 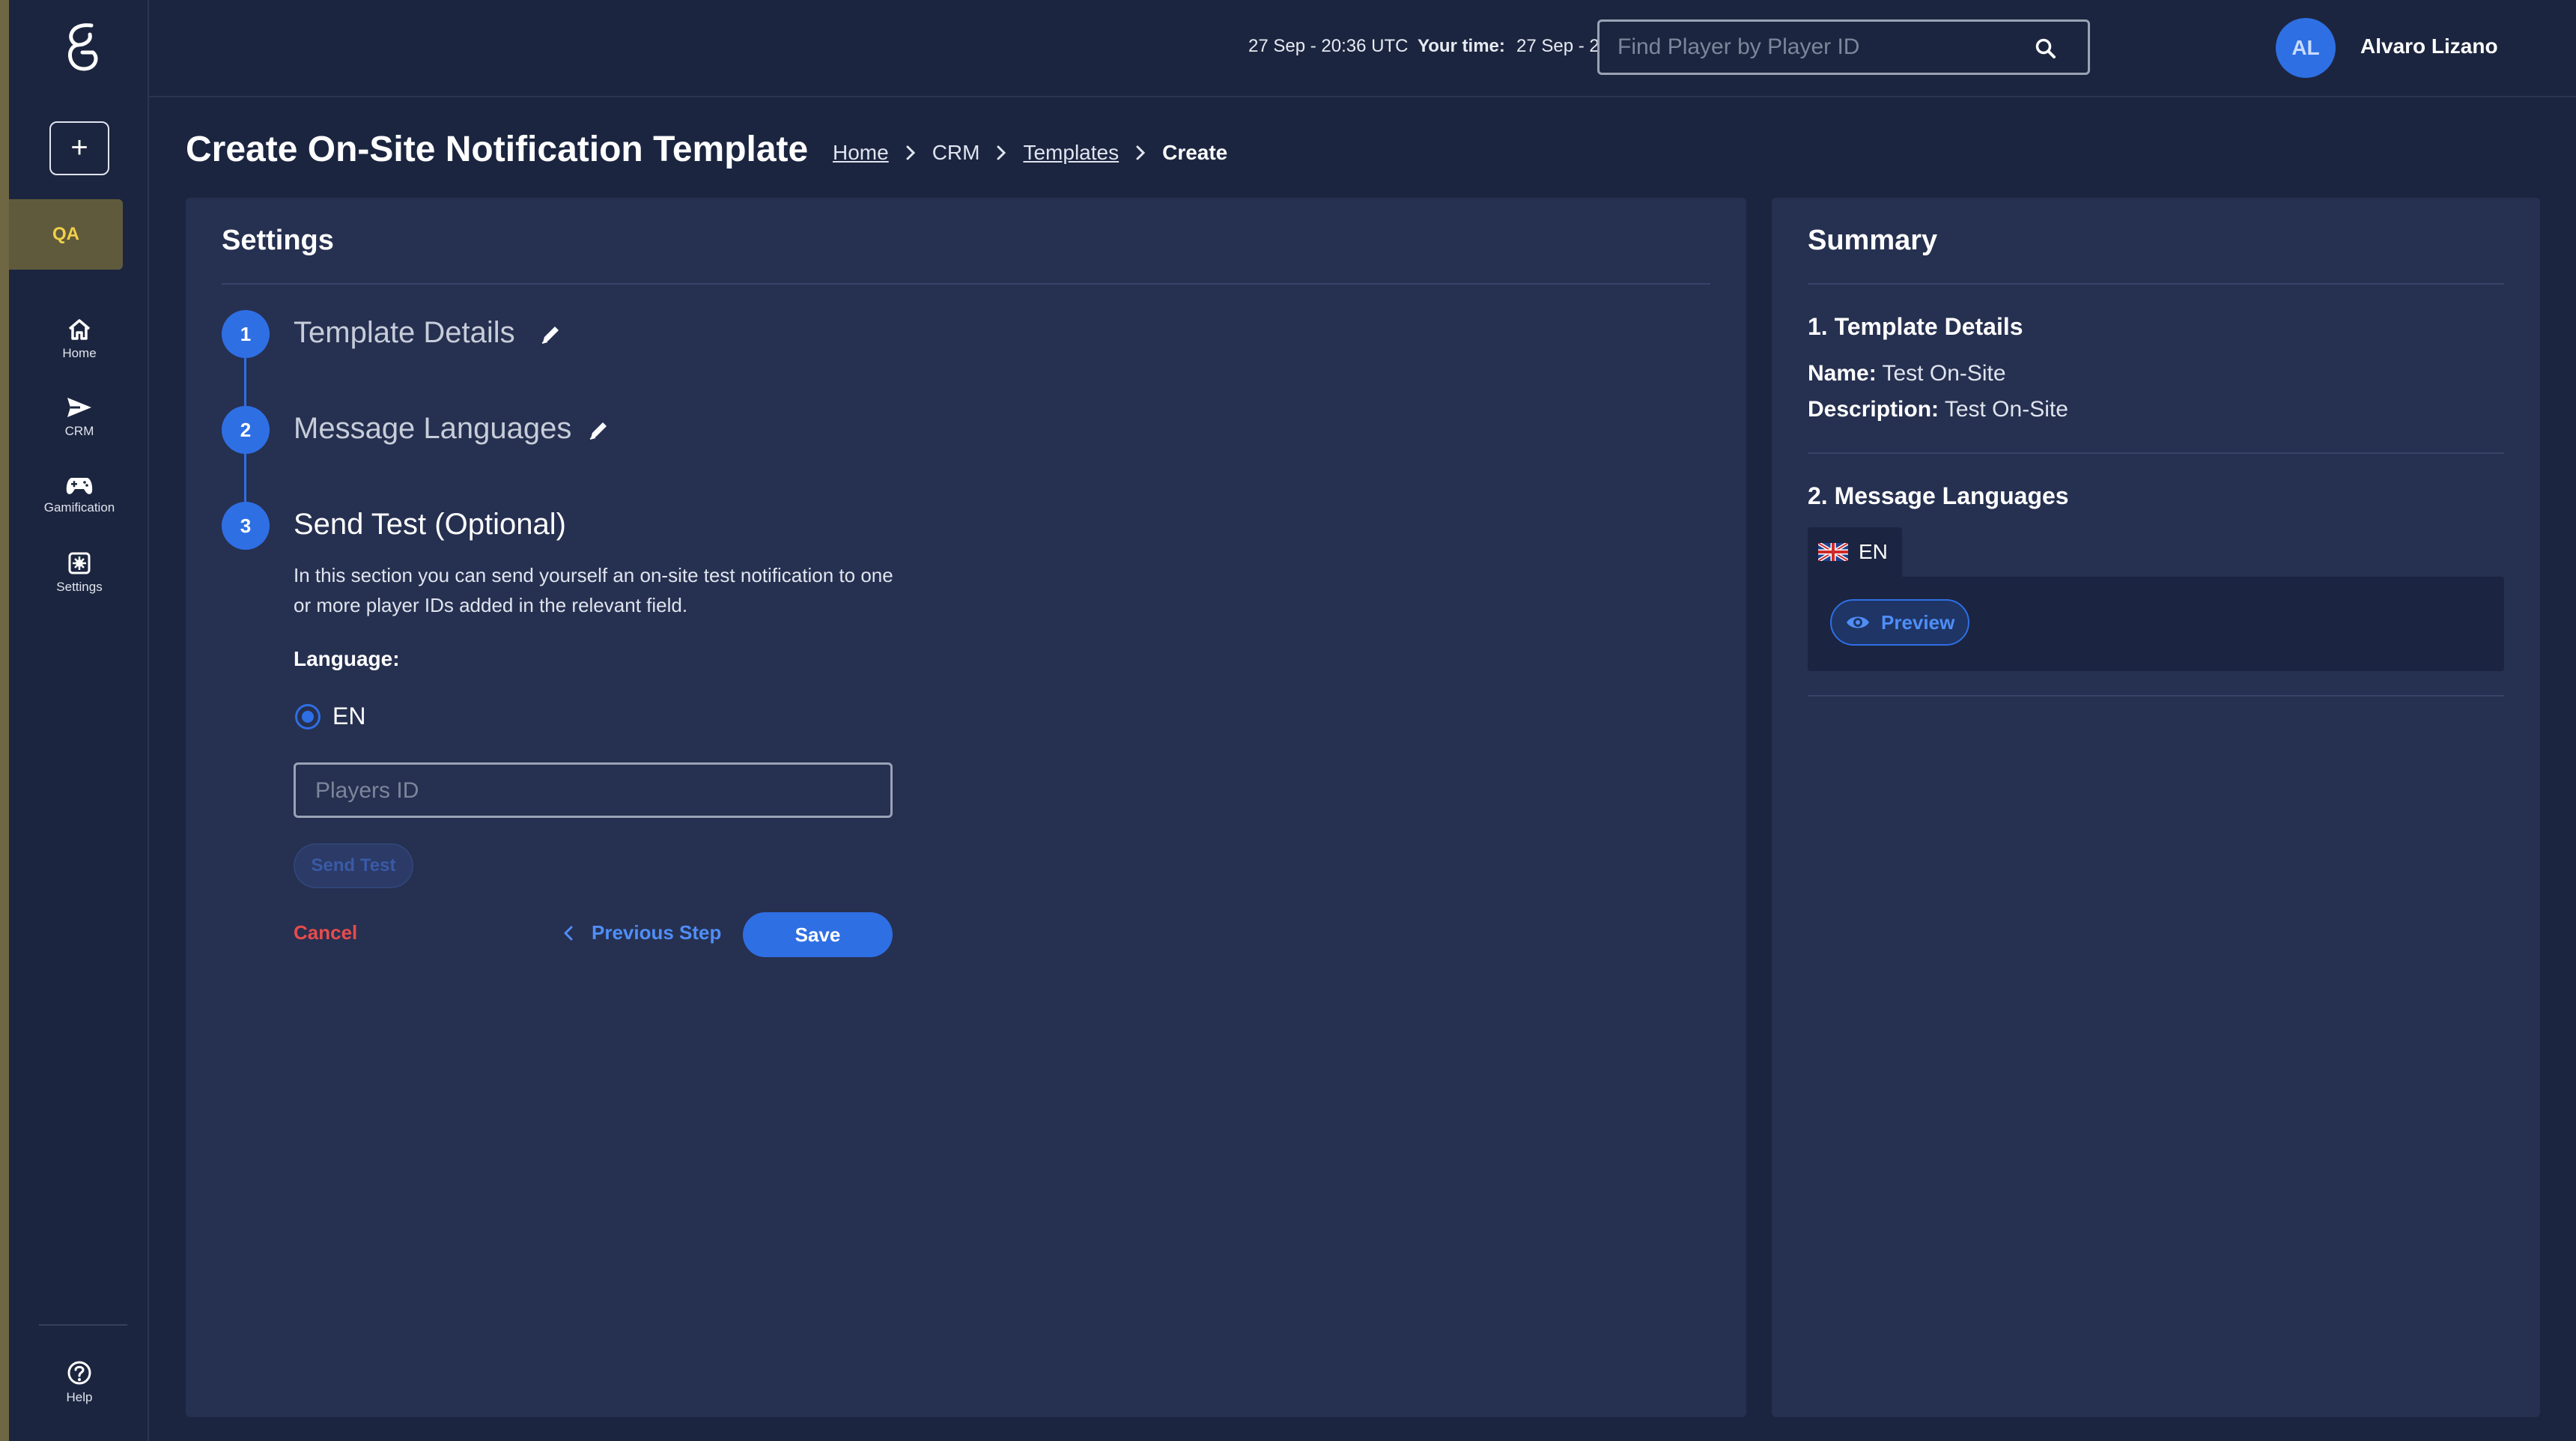 What do you see at coordinates (308, 717) in the screenshot?
I see `language-radio-en` at bounding box center [308, 717].